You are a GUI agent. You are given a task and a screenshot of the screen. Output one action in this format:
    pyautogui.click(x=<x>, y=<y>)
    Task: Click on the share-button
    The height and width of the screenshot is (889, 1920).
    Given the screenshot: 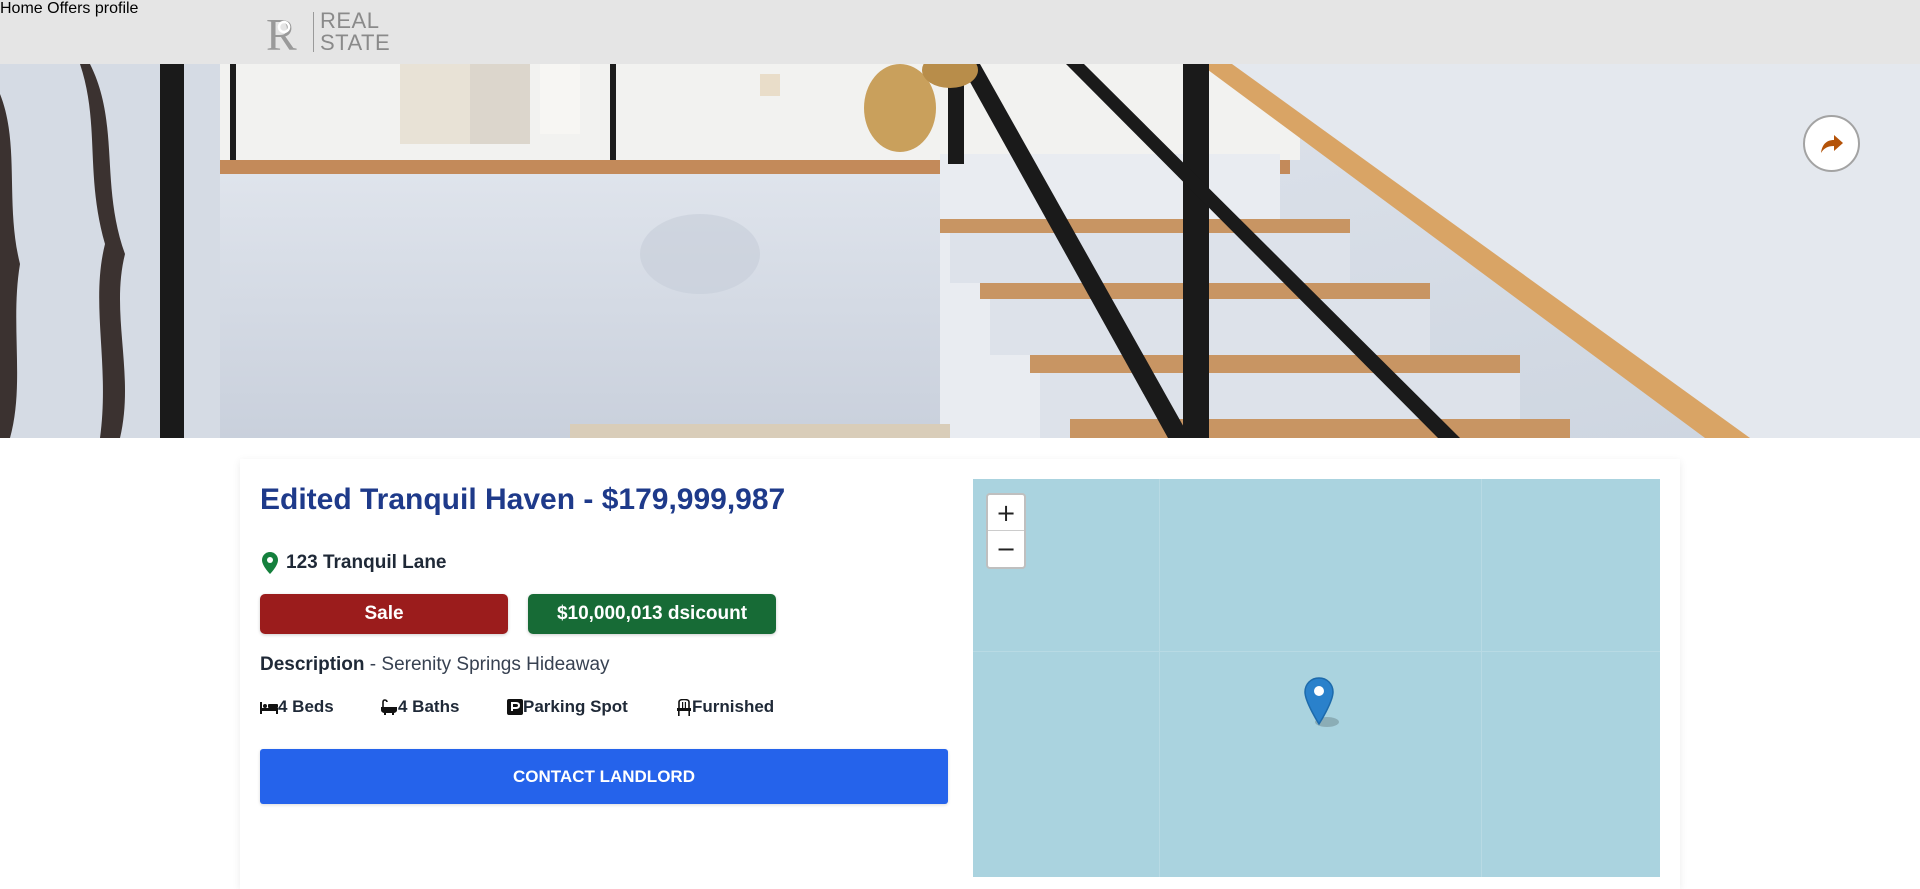 What is the action you would take?
    pyautogui.click(x=1831, y=143)
    